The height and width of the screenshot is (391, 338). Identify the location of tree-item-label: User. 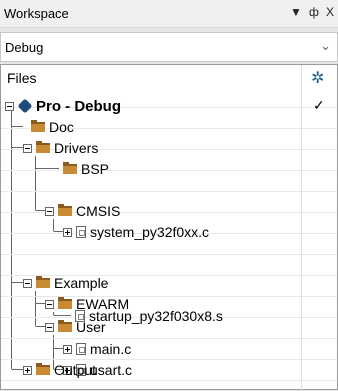
(91, 327).